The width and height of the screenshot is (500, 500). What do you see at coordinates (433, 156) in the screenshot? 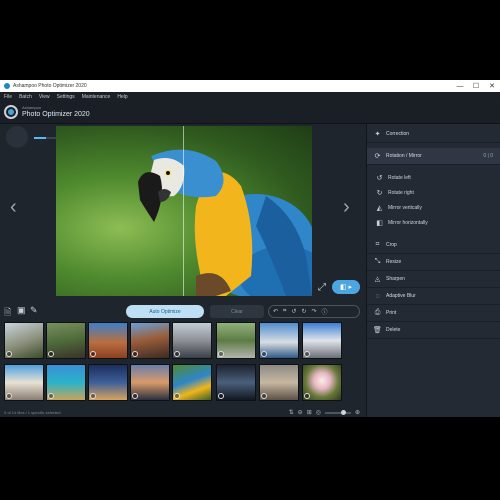
I see `sidebar-item-rotation-mirror: ⟳ Rotation / Mirror 0 | 0` at bounding box center [433, 156].